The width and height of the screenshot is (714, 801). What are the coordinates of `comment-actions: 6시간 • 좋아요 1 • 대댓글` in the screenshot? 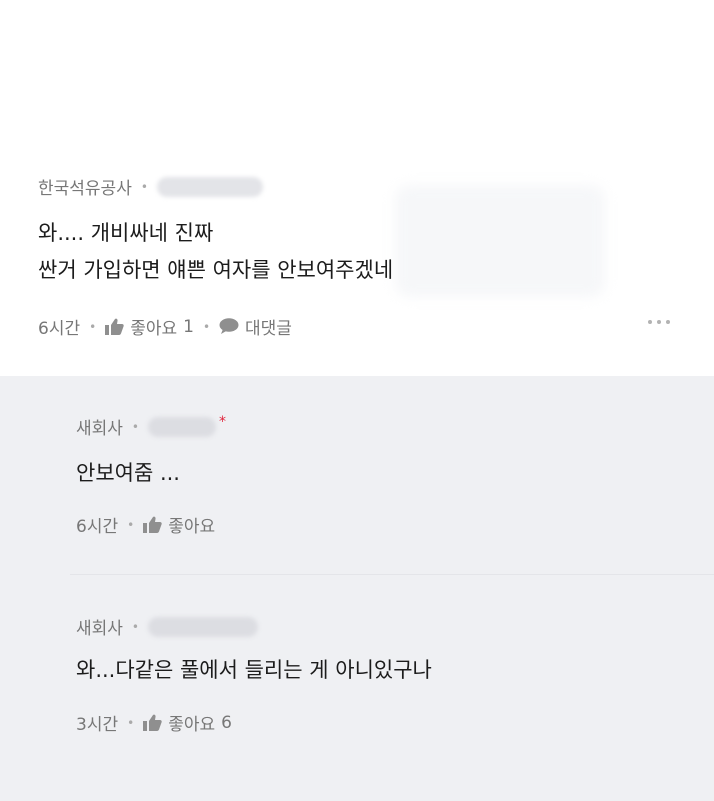 It's located at (165, 327).